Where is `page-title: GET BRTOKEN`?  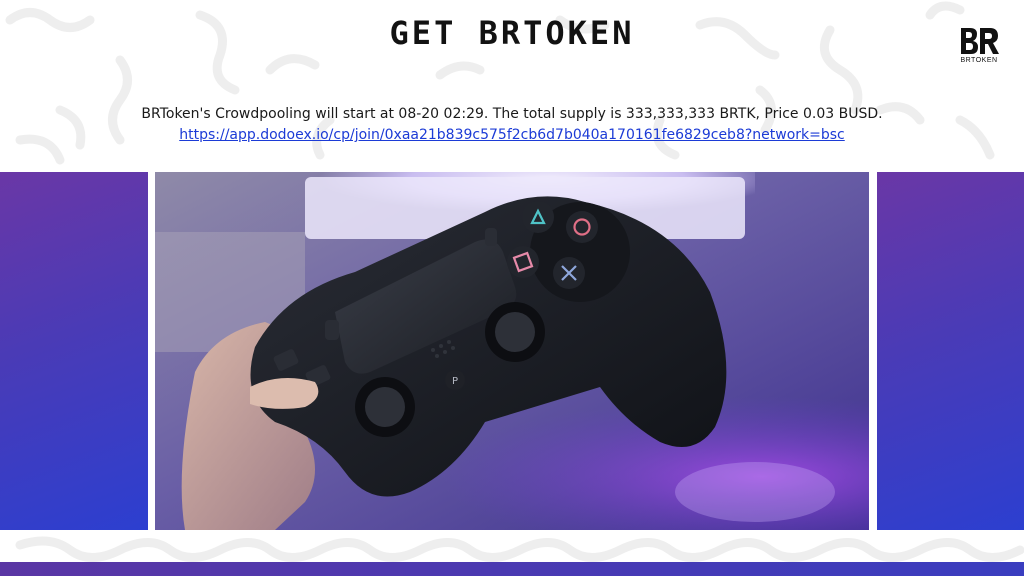 page-title: GET BRTOKEN is located at coordinates (512, 33).